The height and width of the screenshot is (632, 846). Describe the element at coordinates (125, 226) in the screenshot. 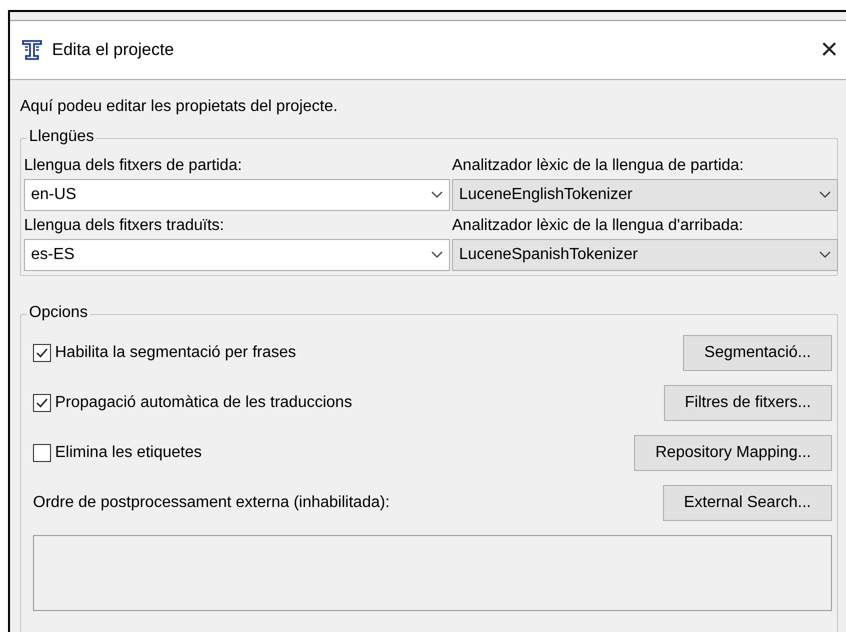

I see `field-label: Llengua dels fitxers traduïts:` at that location.